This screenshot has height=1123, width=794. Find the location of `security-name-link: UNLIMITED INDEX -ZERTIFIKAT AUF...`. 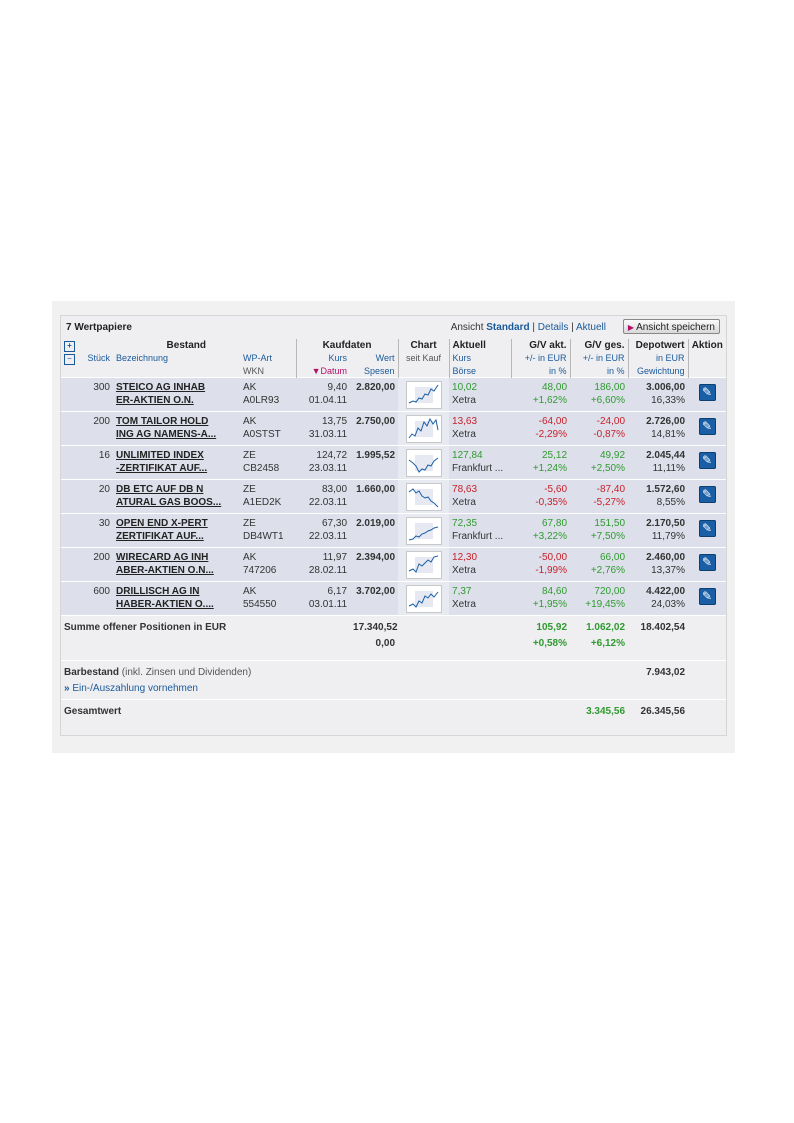

security-name-link: UNLIMITED INDEX -ZERTIFIKAT AUF... is located at coordinates (161, 462).